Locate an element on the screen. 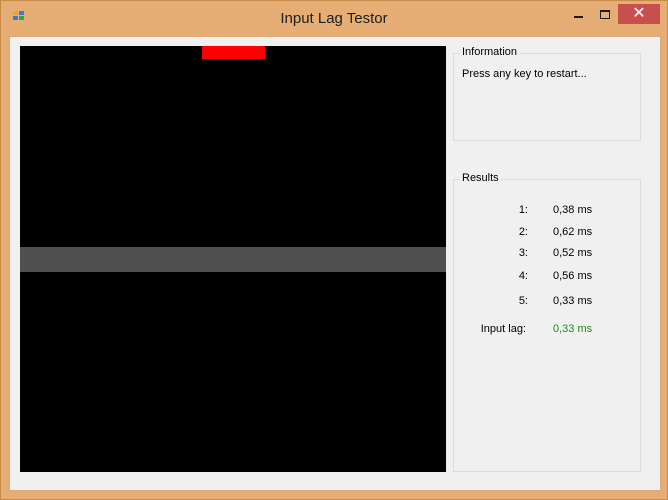 This screenshot has width=668, height=500. result-value: 0,52 ms is located at coordinates (573, 253).